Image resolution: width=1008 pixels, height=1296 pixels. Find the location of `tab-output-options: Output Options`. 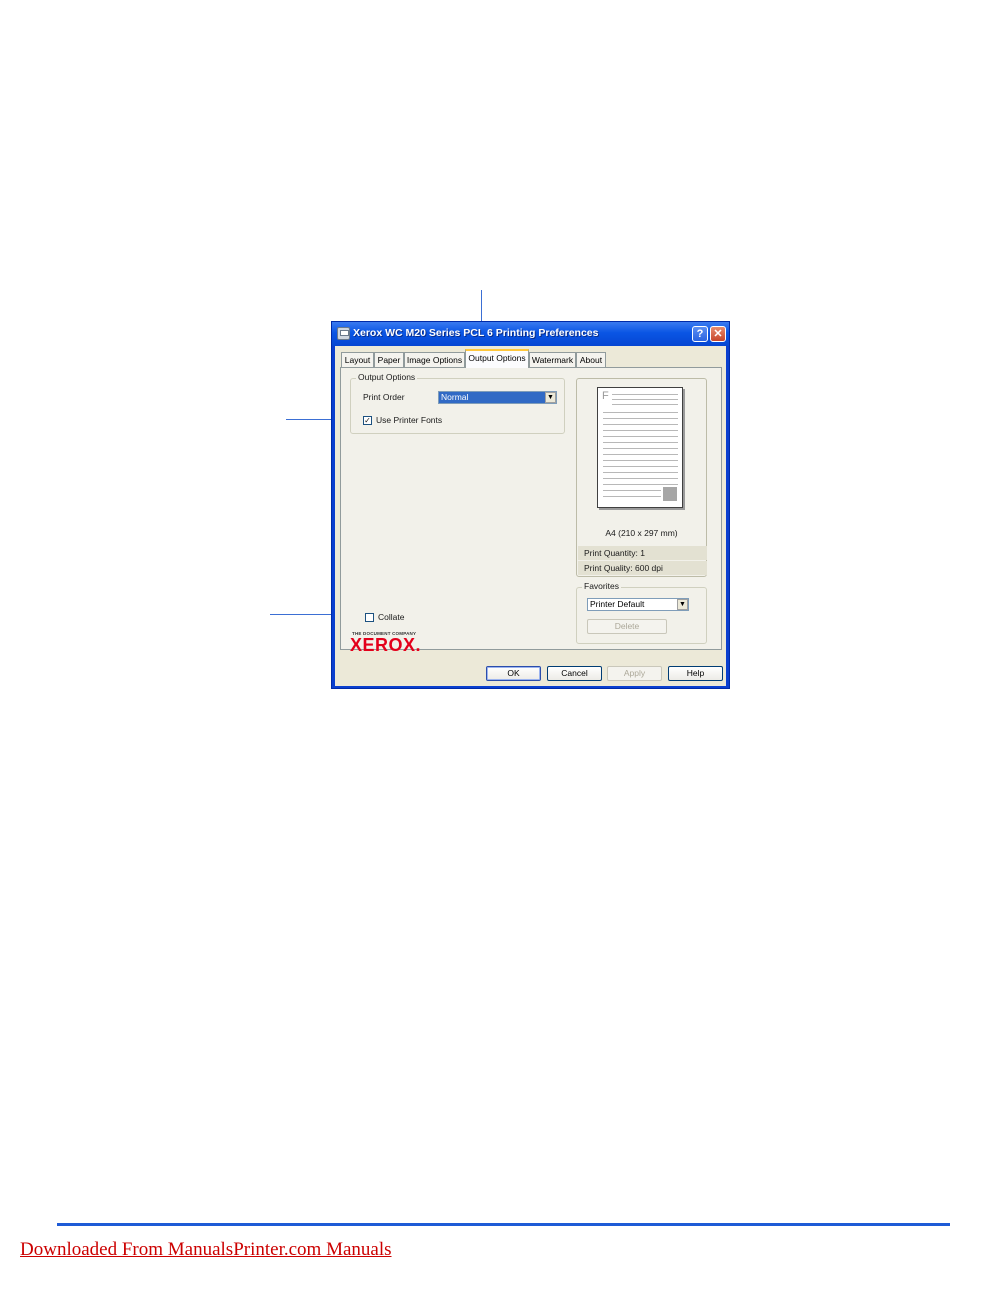

tab-output-options: Output Options is located at coordinates (497, 358).